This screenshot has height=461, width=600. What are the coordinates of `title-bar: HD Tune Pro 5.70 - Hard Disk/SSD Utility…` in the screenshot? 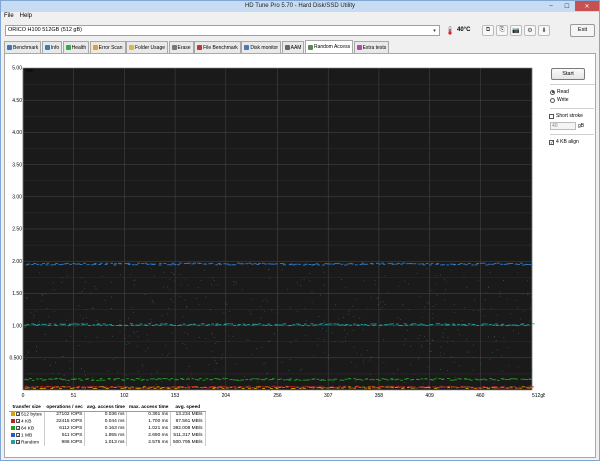 It's located at (300, 6).